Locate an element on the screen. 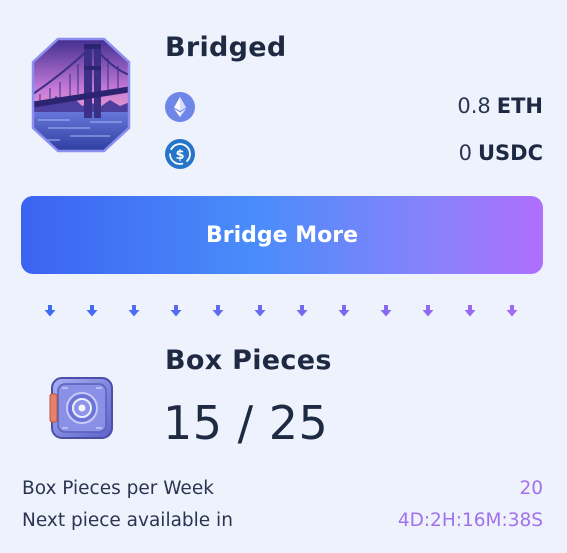 The width and height of the screenshot is (567, 553). usdc-balance-row: $ 0 USDC is located at coordinates (354, 154).